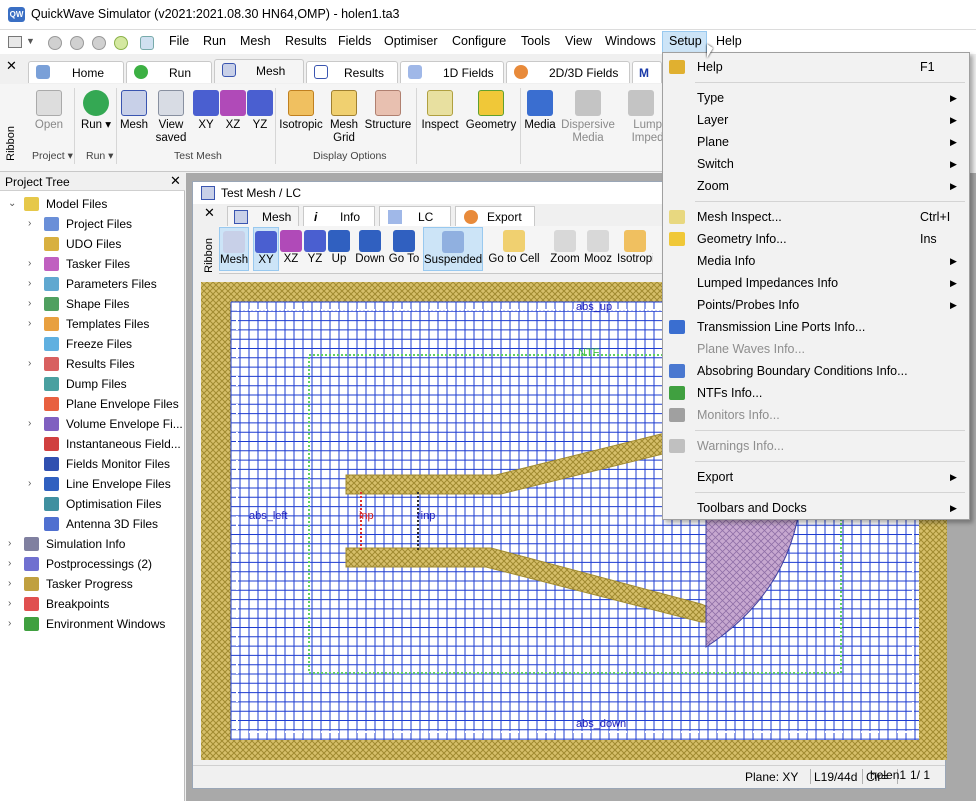  Describe the element at coordinates (816, 67) in the screenshot. I see `setup-menu-item: Help F1` at that location.